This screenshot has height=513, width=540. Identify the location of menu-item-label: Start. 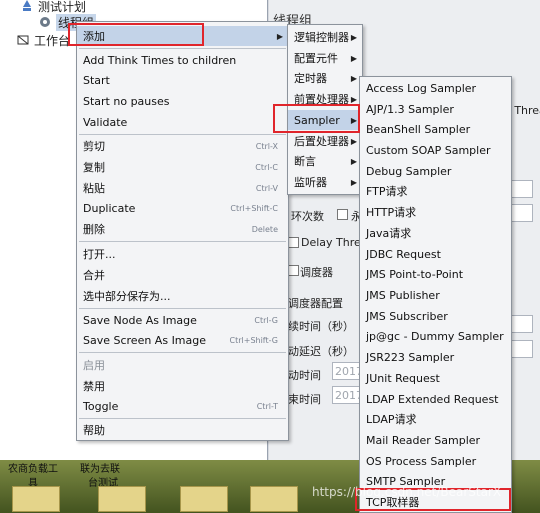
(96, 80).